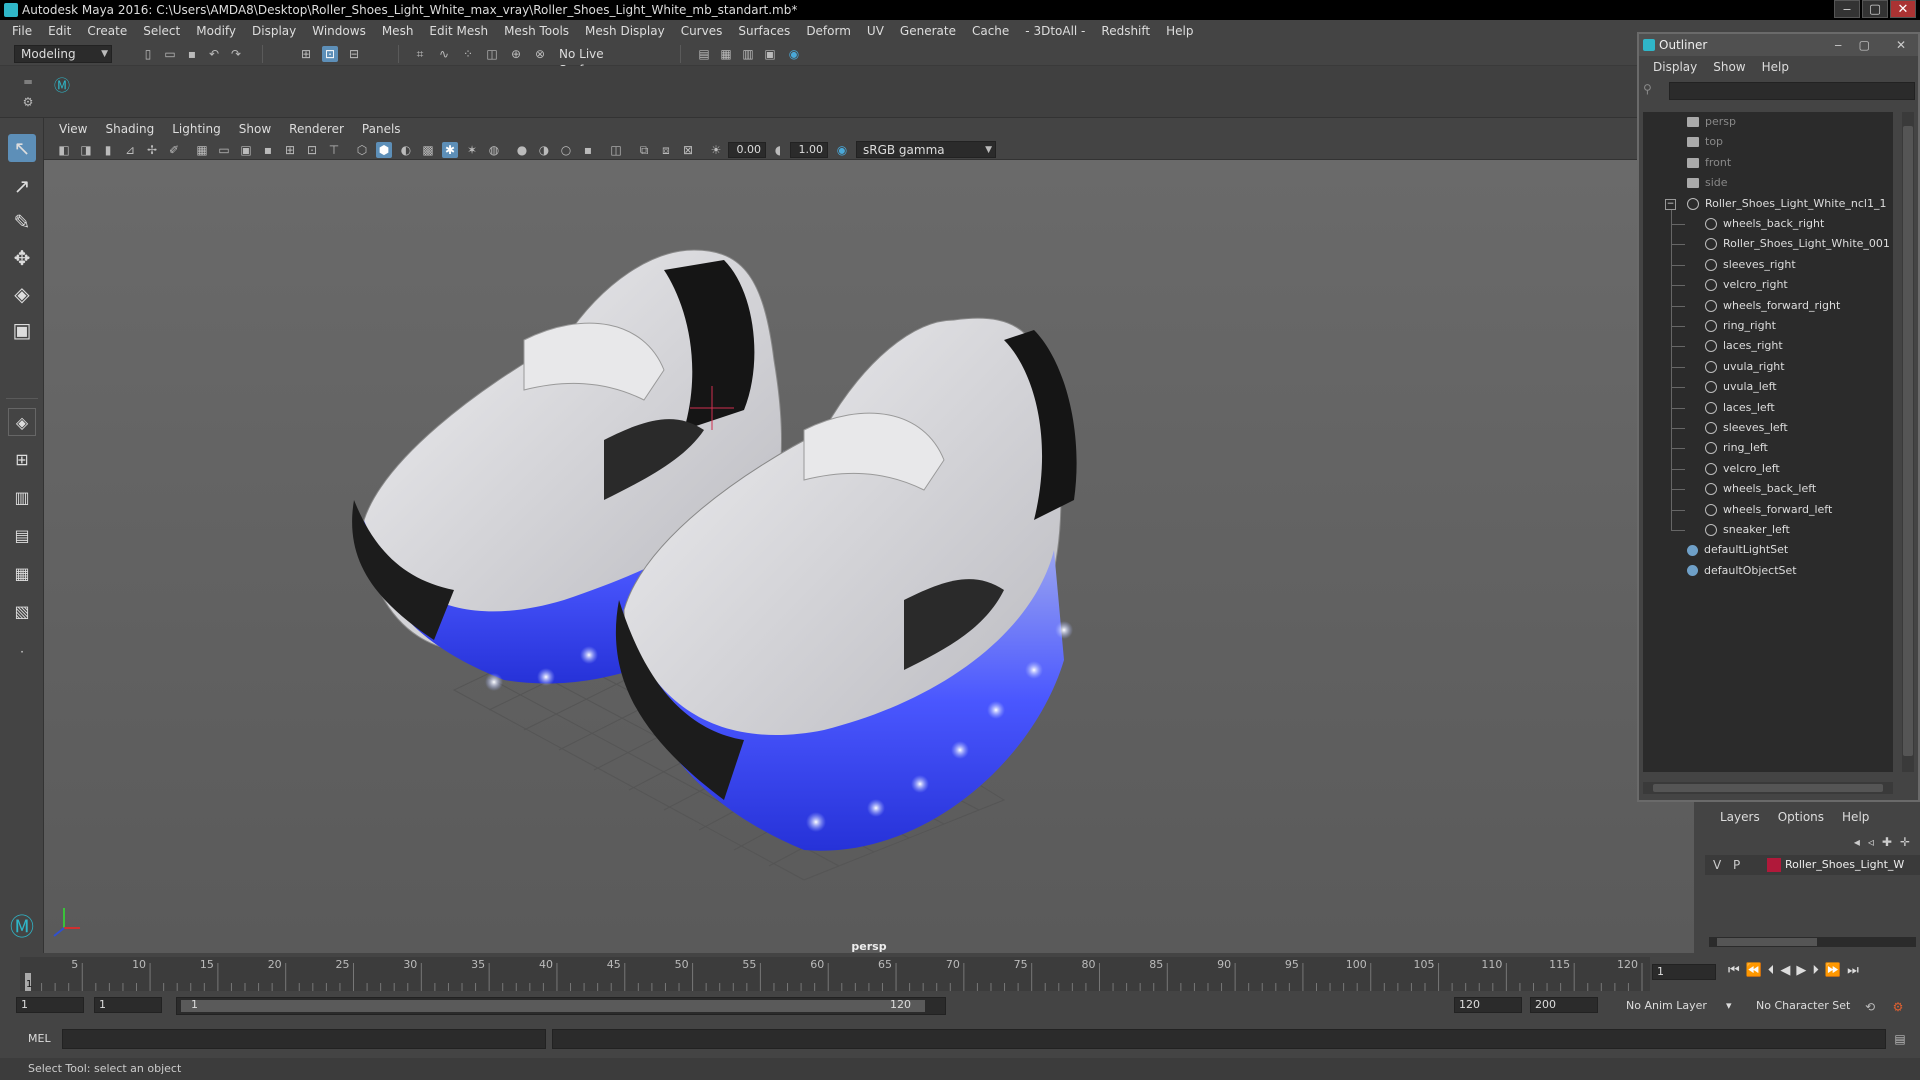 The image size is (1920, 1080). I want to click on safe-title-icon: ⊤, so click(334, 150).